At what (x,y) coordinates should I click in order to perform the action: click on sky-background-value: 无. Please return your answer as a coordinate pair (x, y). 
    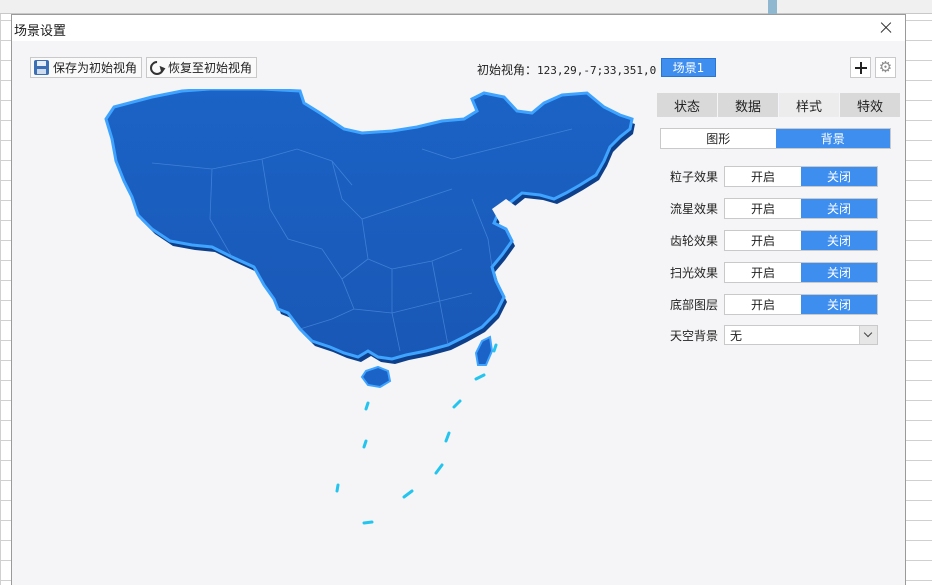
    Looking at the image, I should click on (736, 335).